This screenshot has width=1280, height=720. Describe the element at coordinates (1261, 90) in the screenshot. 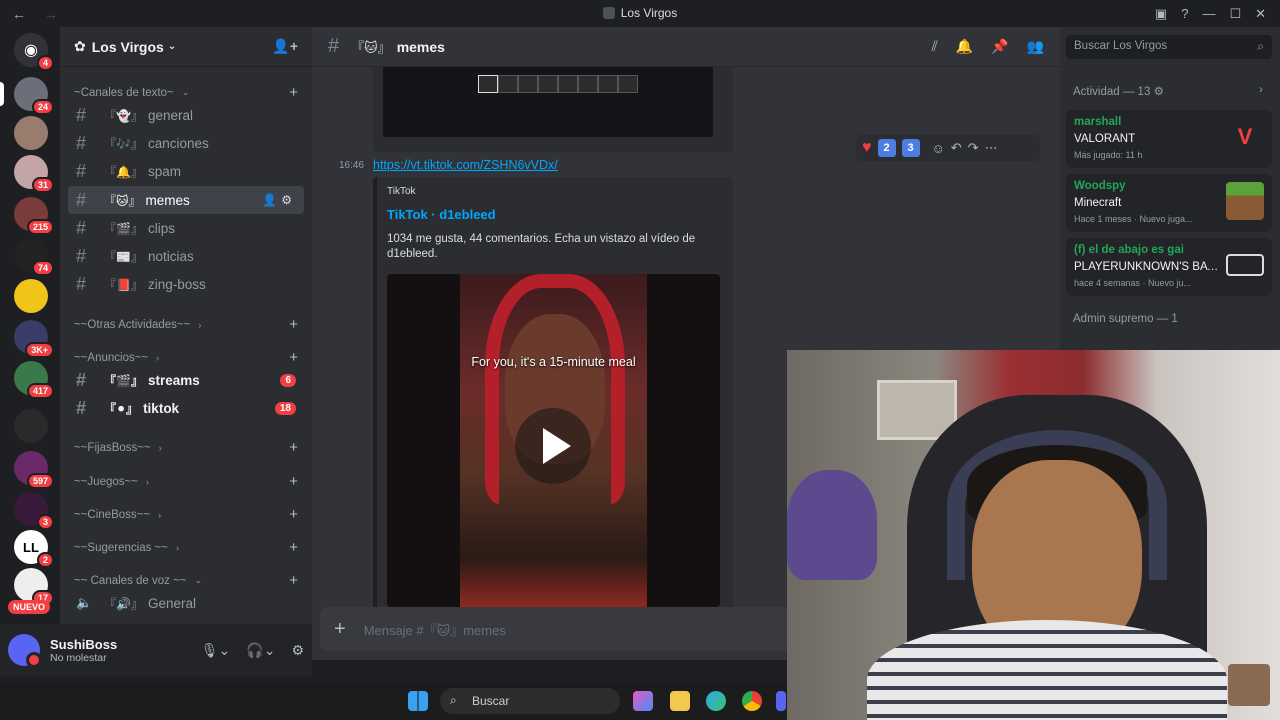

I see `chevron-right-icon: ›` at that location.